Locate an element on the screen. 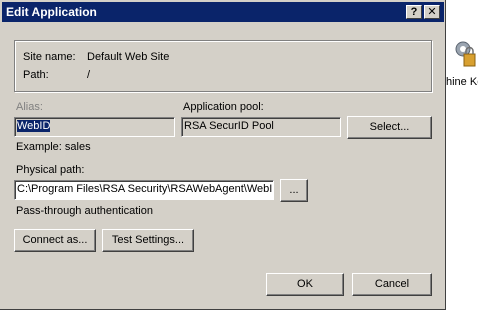  path-label: Path: is located at coordinates (36, 75).